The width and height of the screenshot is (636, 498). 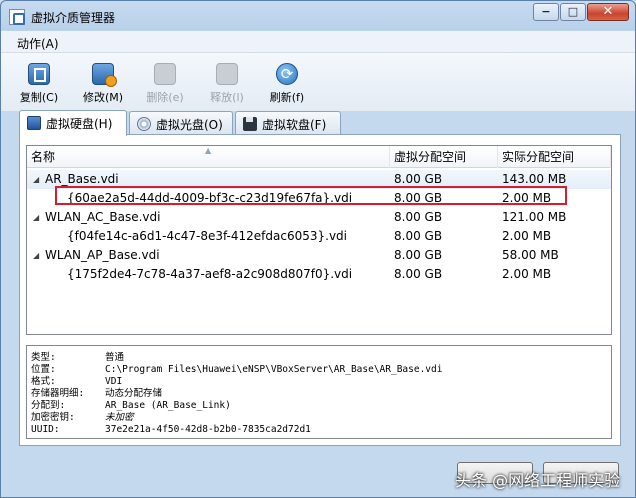 I want to click on title-bar: 虚拟介质管理器 − □ ✕, so click(x=318, y=16).